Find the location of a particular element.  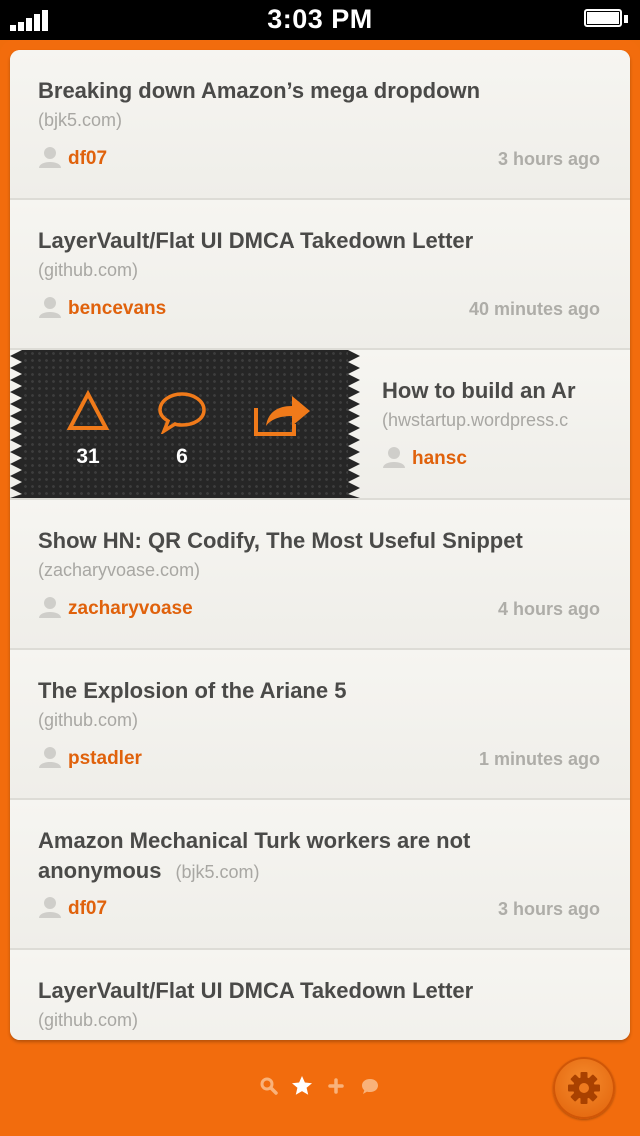

story-time: 1 minutes ago is located at coordinates (539, 759).